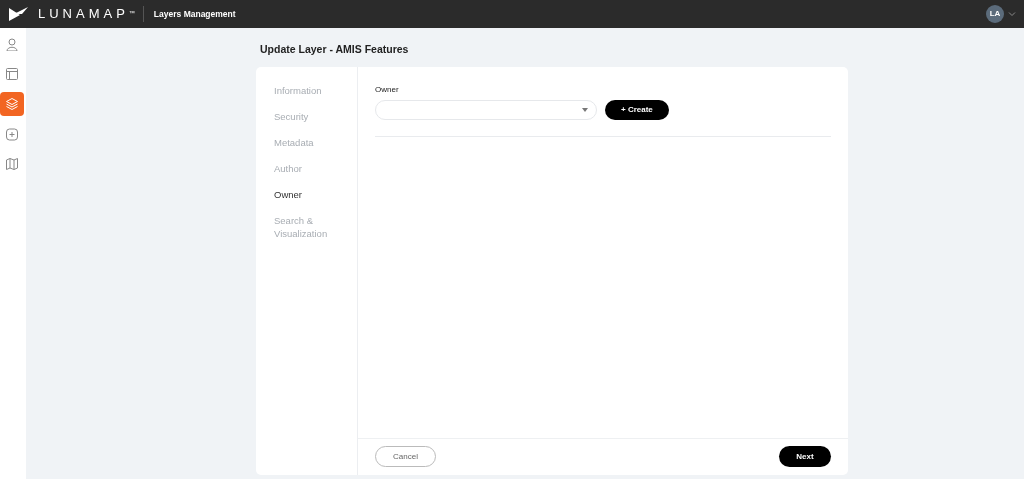 The width and height of the screenshot is (1024, 479). I want to click on add-icon, so click(12, 134).